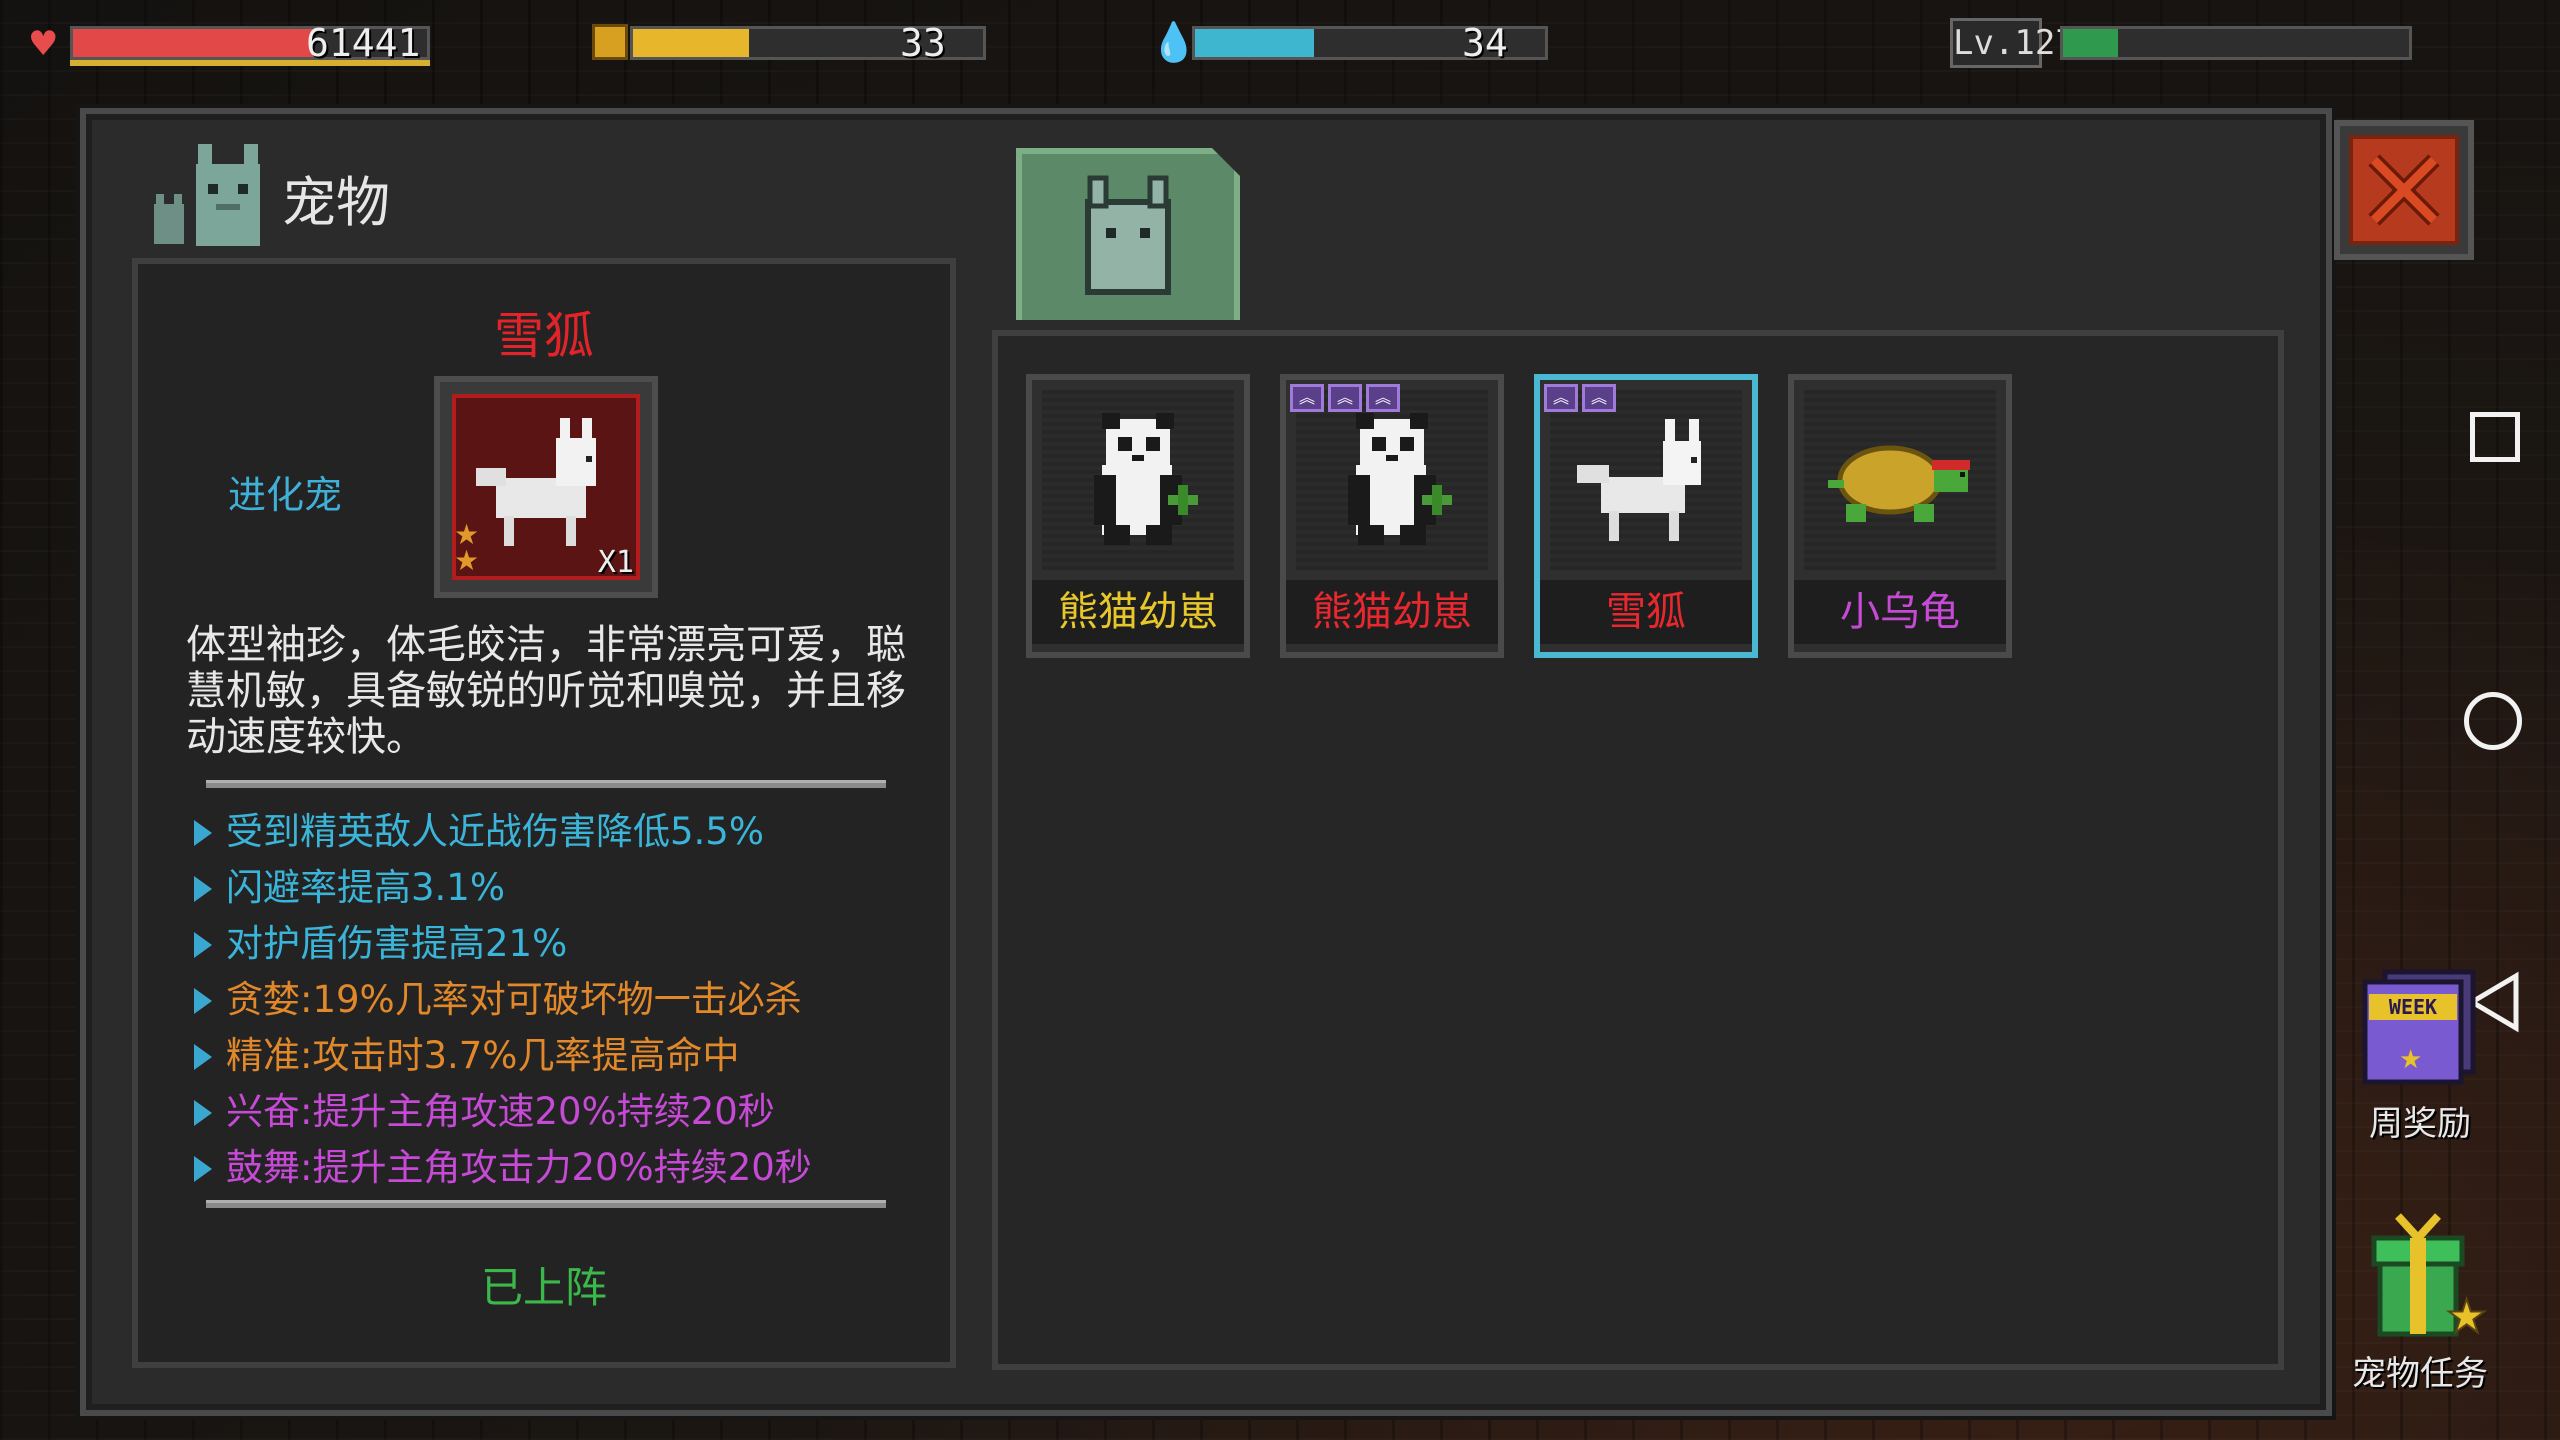 This screenshot has width=2560, height=1440. Describe the element at coordinates (397, 943) in the screenshot. I see `pet-attribute-text: 对护盾伤害提高21%` at that location.